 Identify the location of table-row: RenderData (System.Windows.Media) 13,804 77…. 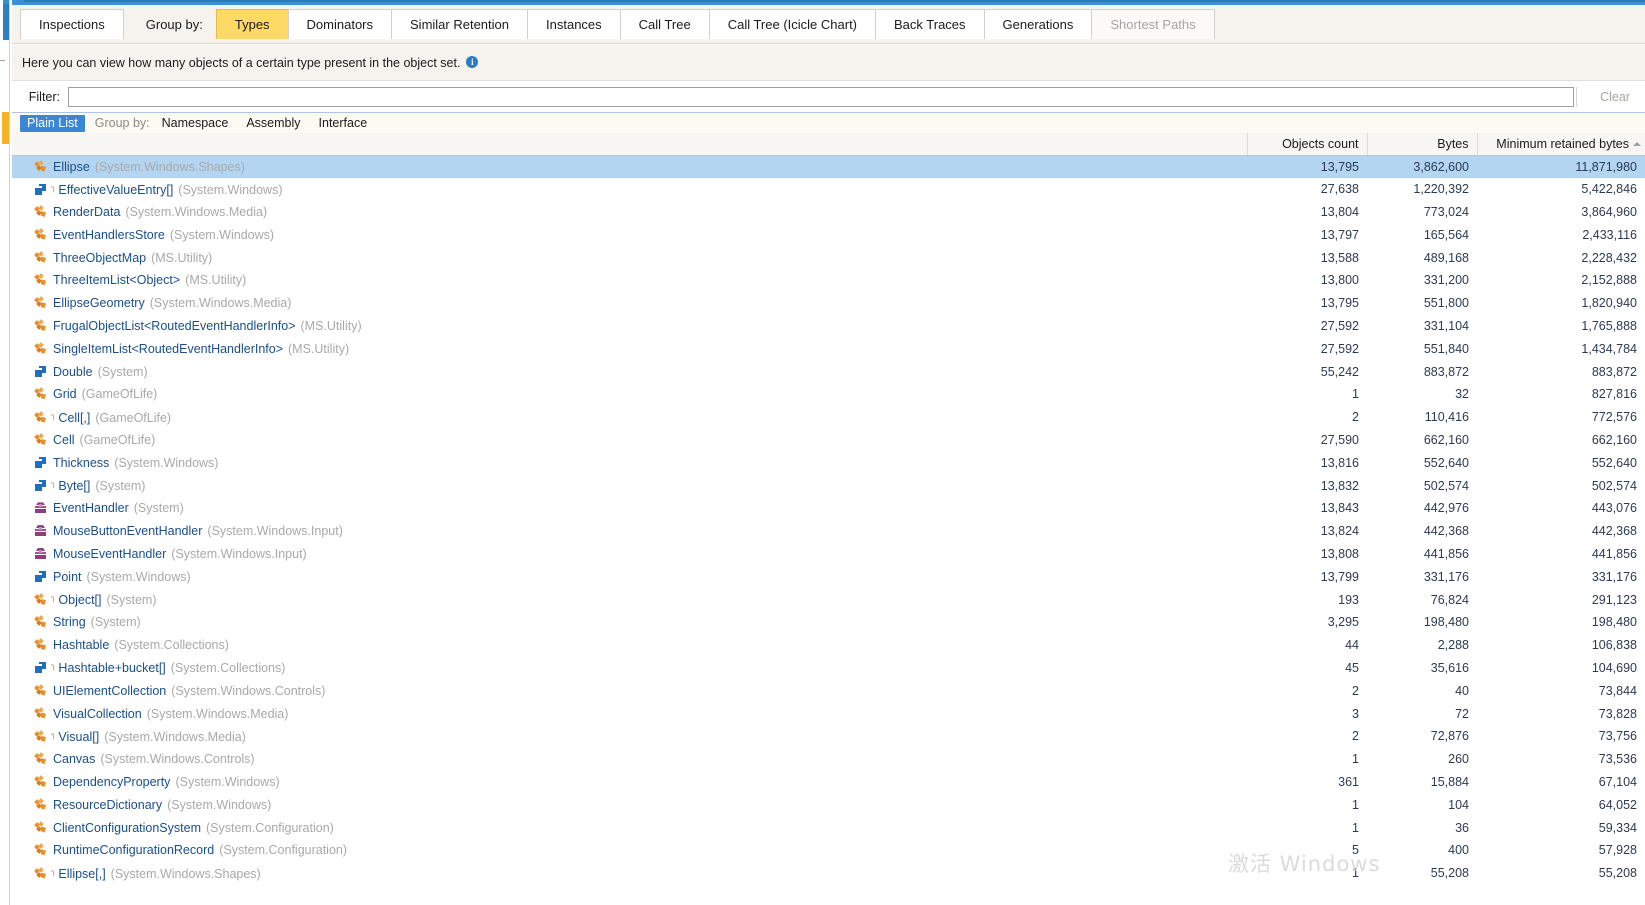
(828, 212).